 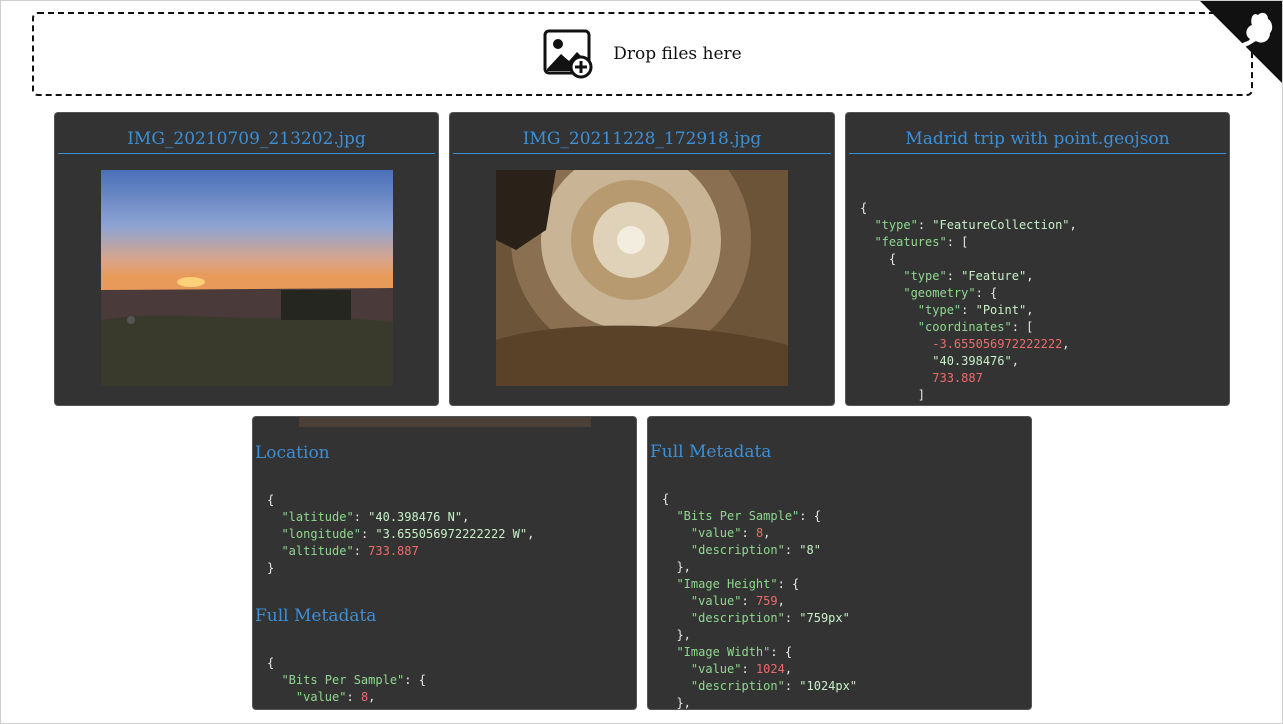 I want to click on card-title: Madrid trip with point.geojson, so click(x=1037, y=133).